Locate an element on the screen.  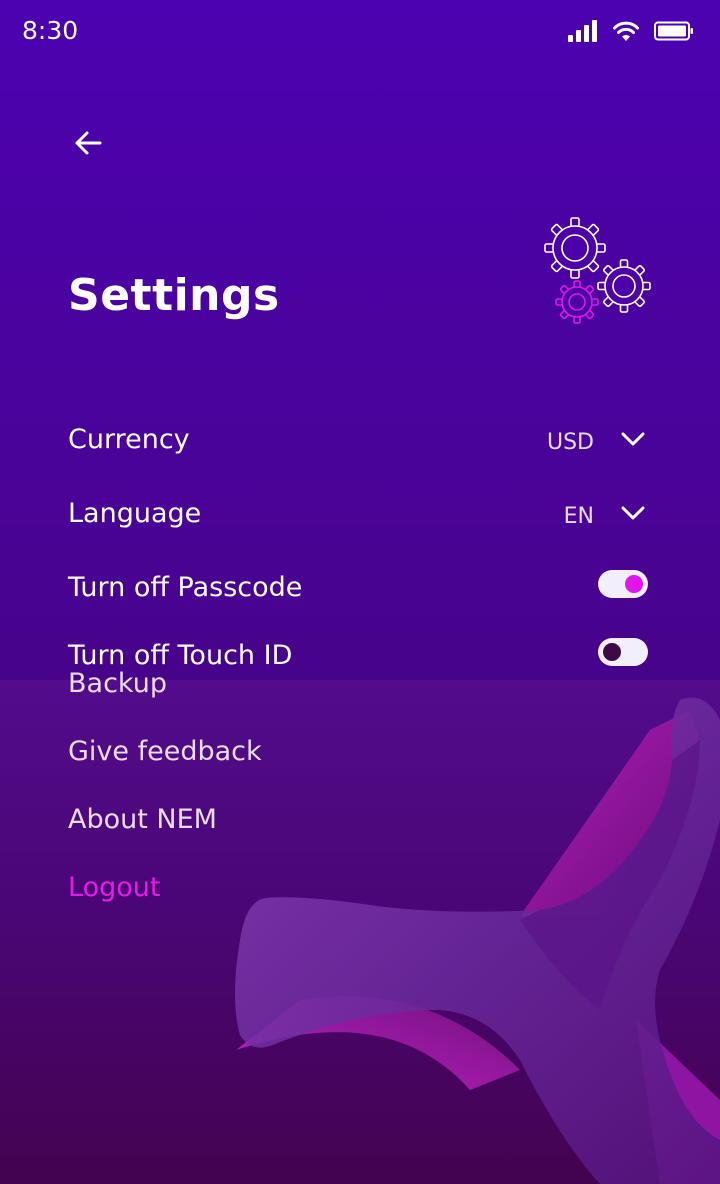
language-value: EN is located at coordinates (579, 516).